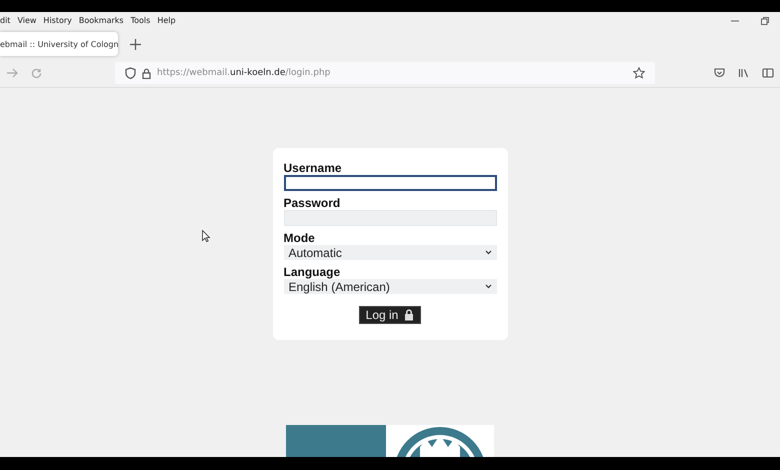 This screenshot has width=780, height=470. Describe the element at coordinates (59, 44) in the screenshot. I see `browser-tab: ebmail :: University of Cologn` at that location.